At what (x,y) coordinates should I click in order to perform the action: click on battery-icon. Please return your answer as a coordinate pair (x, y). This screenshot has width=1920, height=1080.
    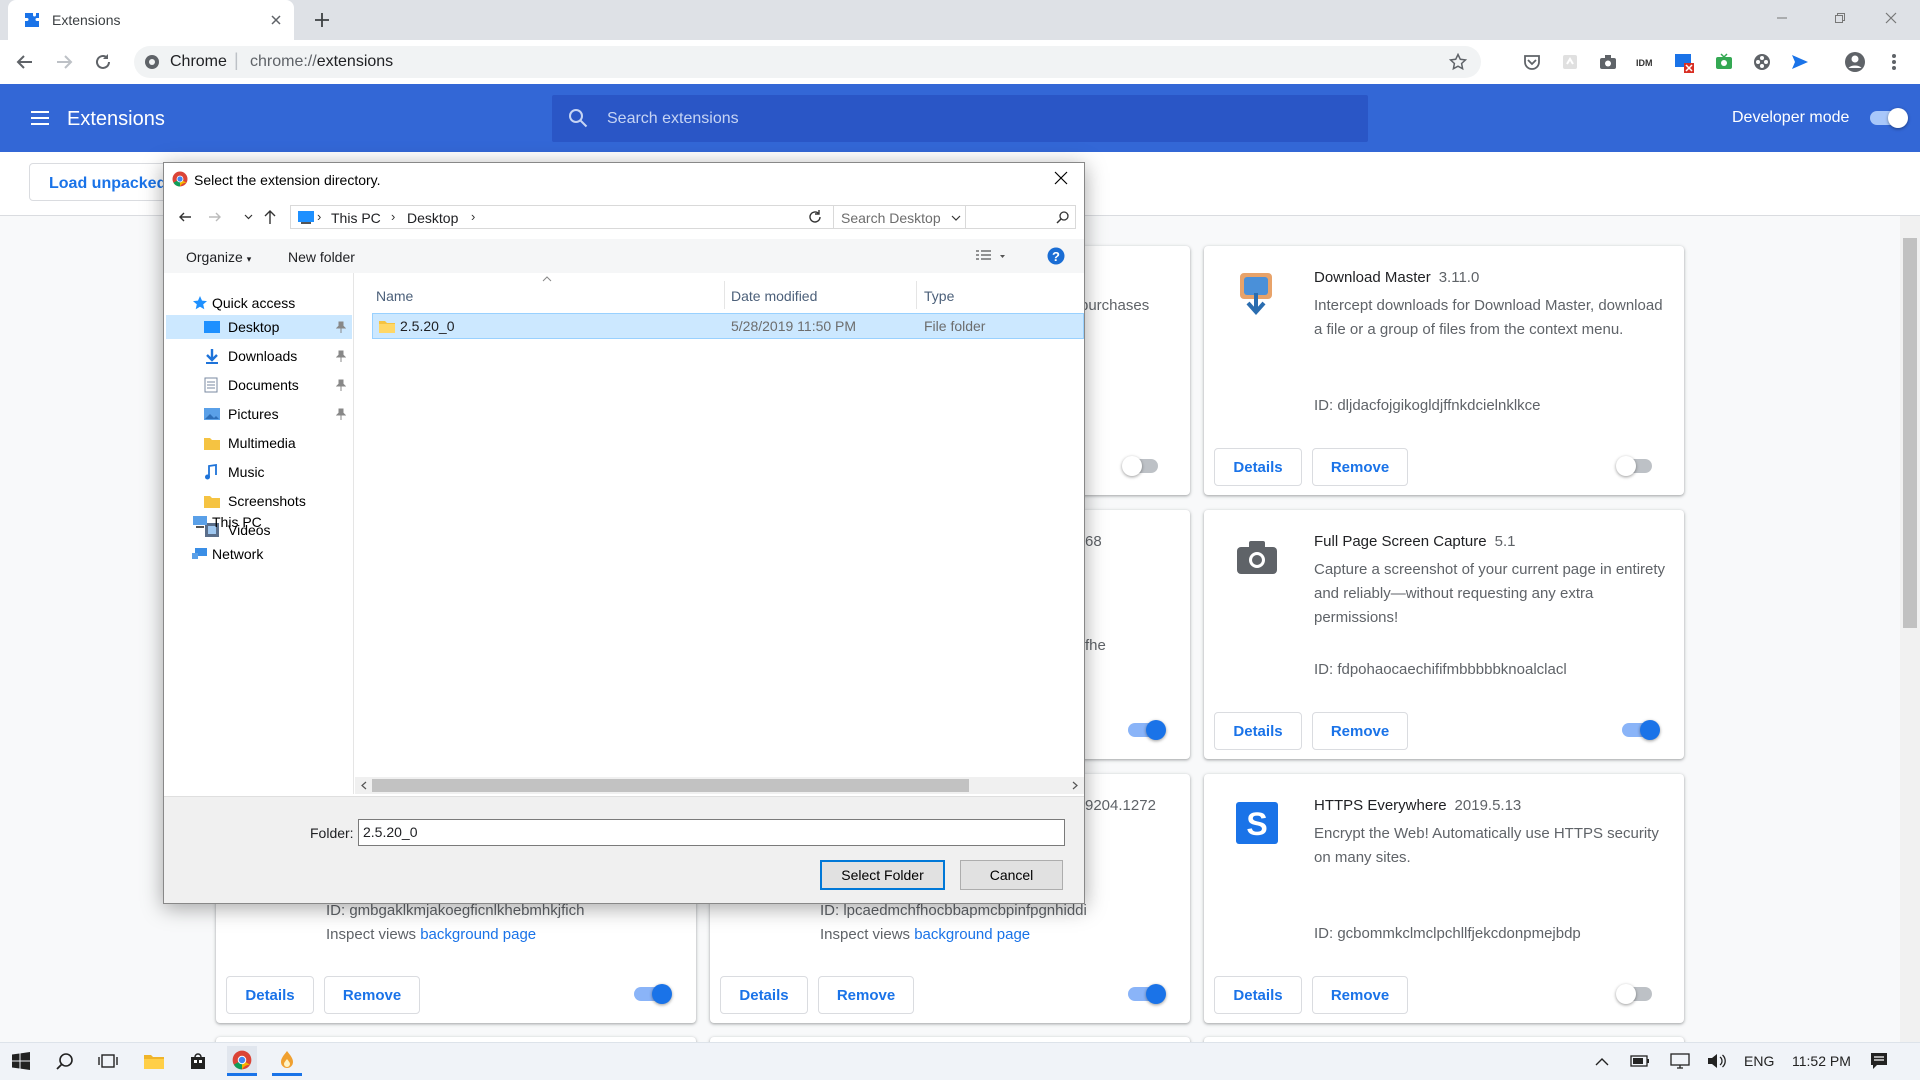
    Looking at the image, I should click on (1640, 1061).